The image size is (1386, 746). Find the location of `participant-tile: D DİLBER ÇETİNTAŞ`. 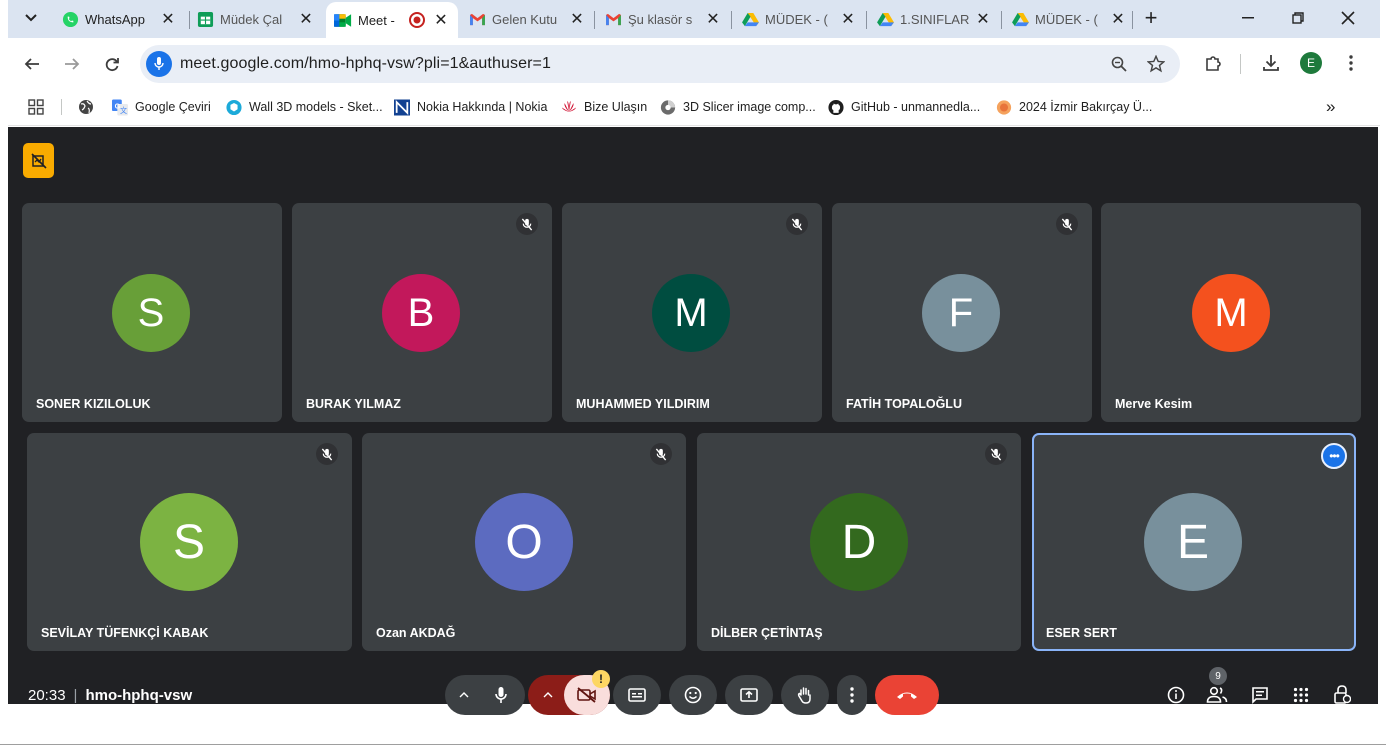

participant-tile: D DİLBER ÇETİNTAŞ is located at coordinates (859, 542).